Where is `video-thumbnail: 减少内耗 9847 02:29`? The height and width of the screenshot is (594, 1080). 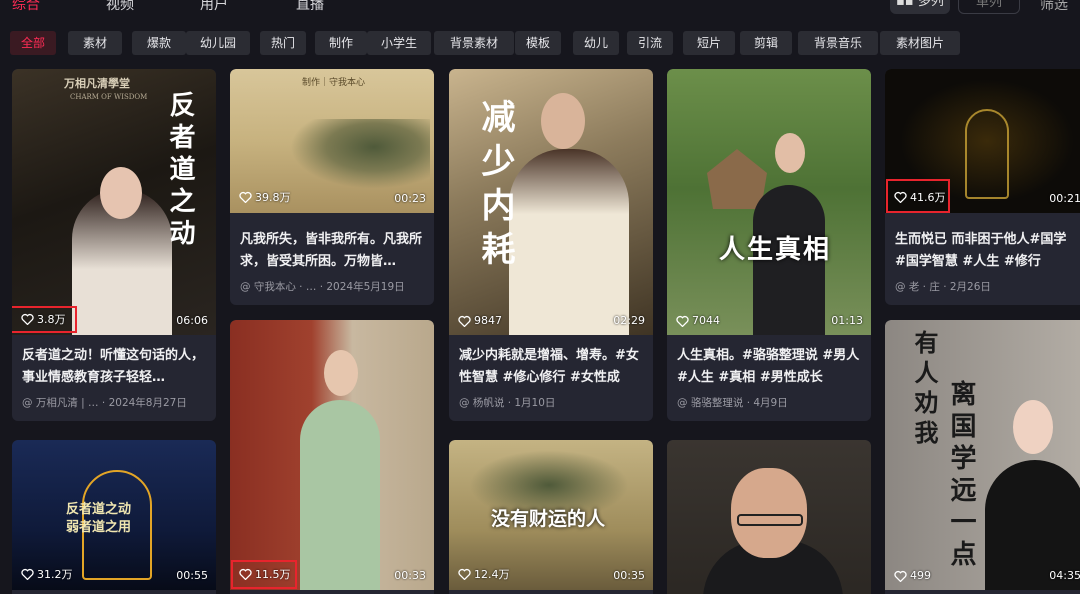 video-thumbnail: 减少内耗 9847 02:29 is located at coordinates (551, 202).